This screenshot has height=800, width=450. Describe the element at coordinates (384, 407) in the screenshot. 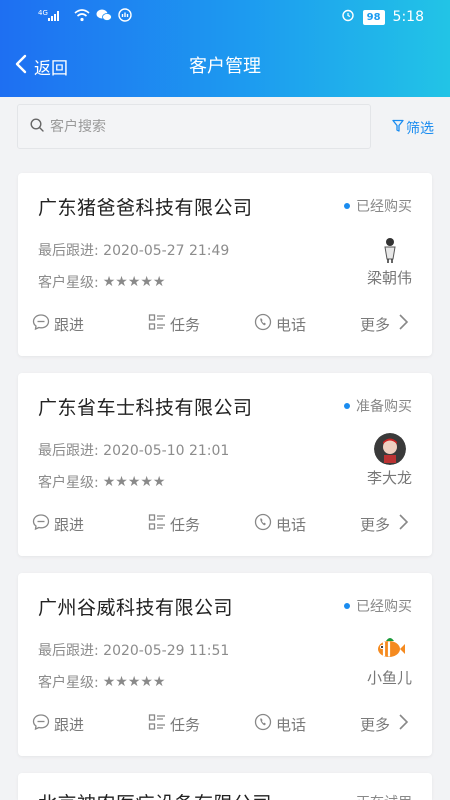

I see `status-label: 准备购买` at that location.